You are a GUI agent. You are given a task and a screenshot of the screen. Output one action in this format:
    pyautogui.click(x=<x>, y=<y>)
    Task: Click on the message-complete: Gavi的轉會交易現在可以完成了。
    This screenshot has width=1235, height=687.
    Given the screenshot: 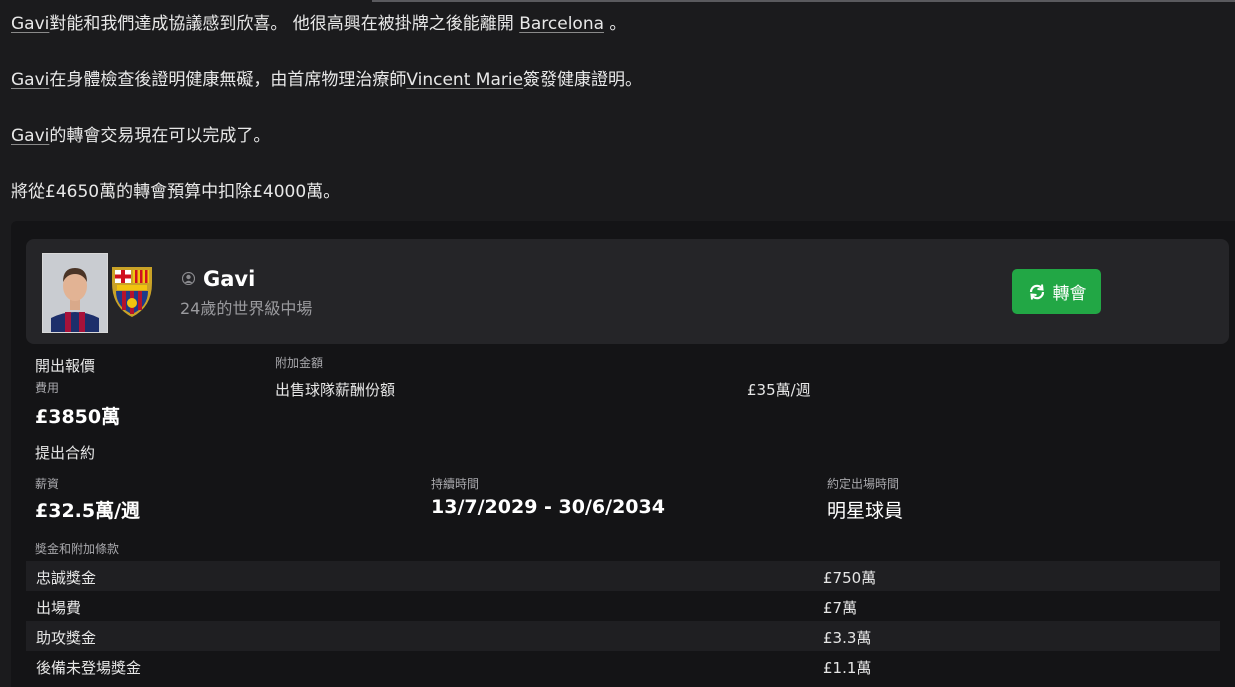 What is the action you would take?
    pyautogui.click(x=141, y=136)
    